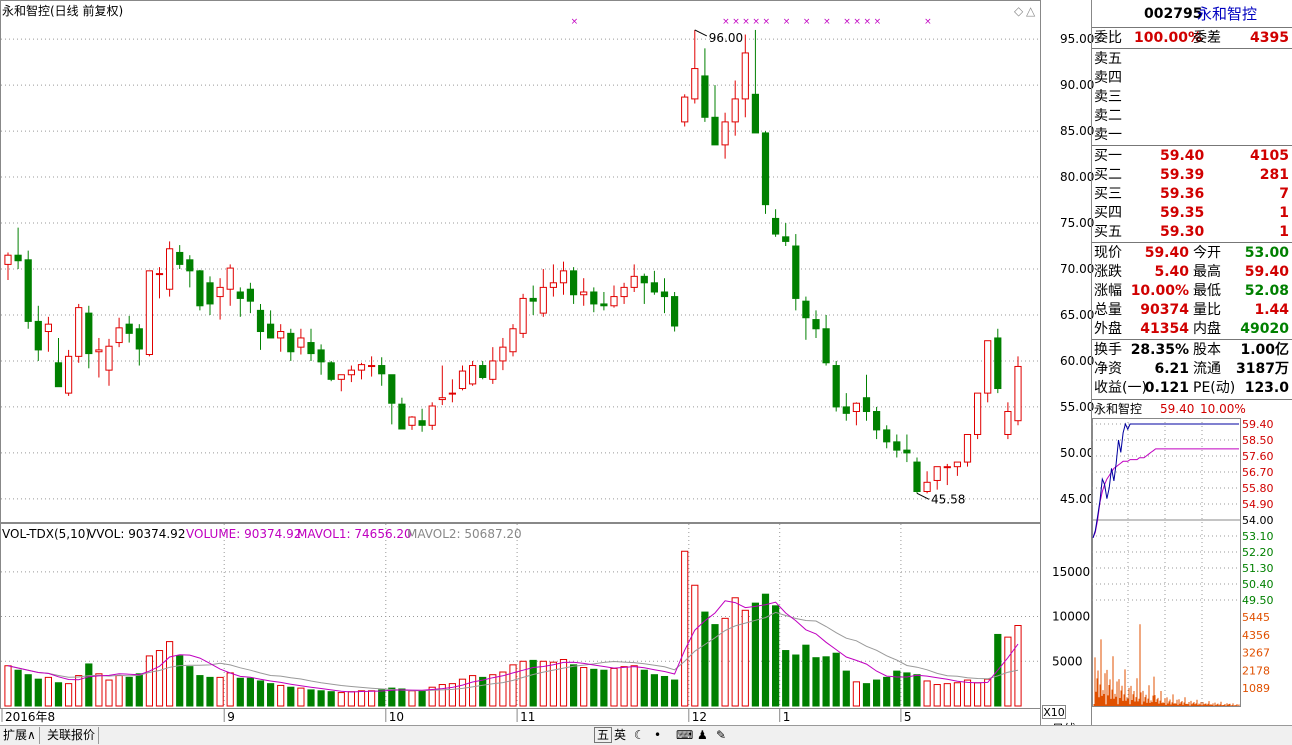 The image size is (1292, 745). What do you see at coordinates (684, 735) in the screenshot?
I see `keyboard-icon: ⌨` at bounding box center [684, 735].